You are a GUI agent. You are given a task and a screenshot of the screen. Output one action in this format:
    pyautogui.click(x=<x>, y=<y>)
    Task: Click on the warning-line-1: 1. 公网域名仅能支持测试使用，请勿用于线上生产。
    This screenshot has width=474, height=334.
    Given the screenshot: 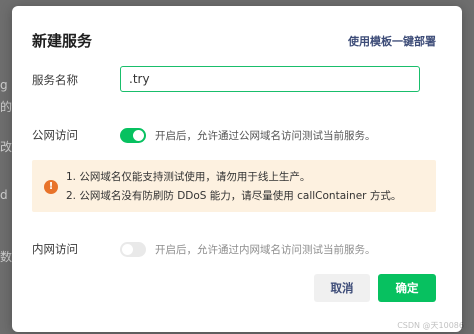 What is the action you would take?
    pyautogui.click(x=188, y=177)
    